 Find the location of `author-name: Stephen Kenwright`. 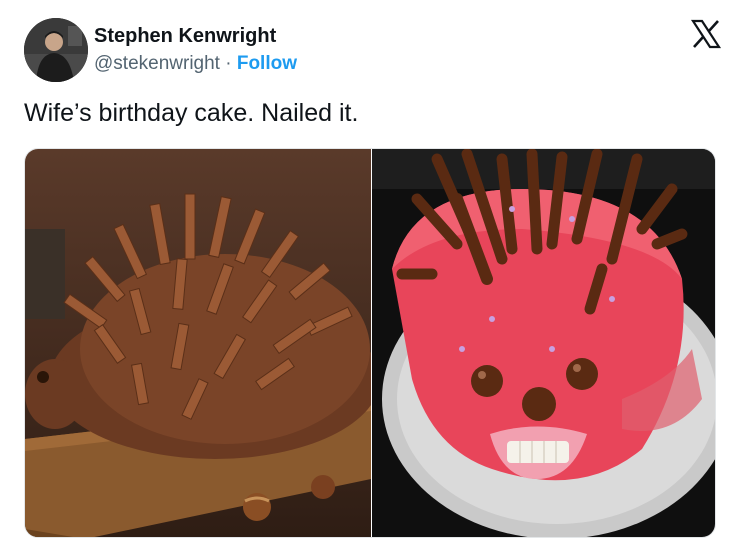

author-name: Stephen Kenwright is located at coordinates (185, 36).